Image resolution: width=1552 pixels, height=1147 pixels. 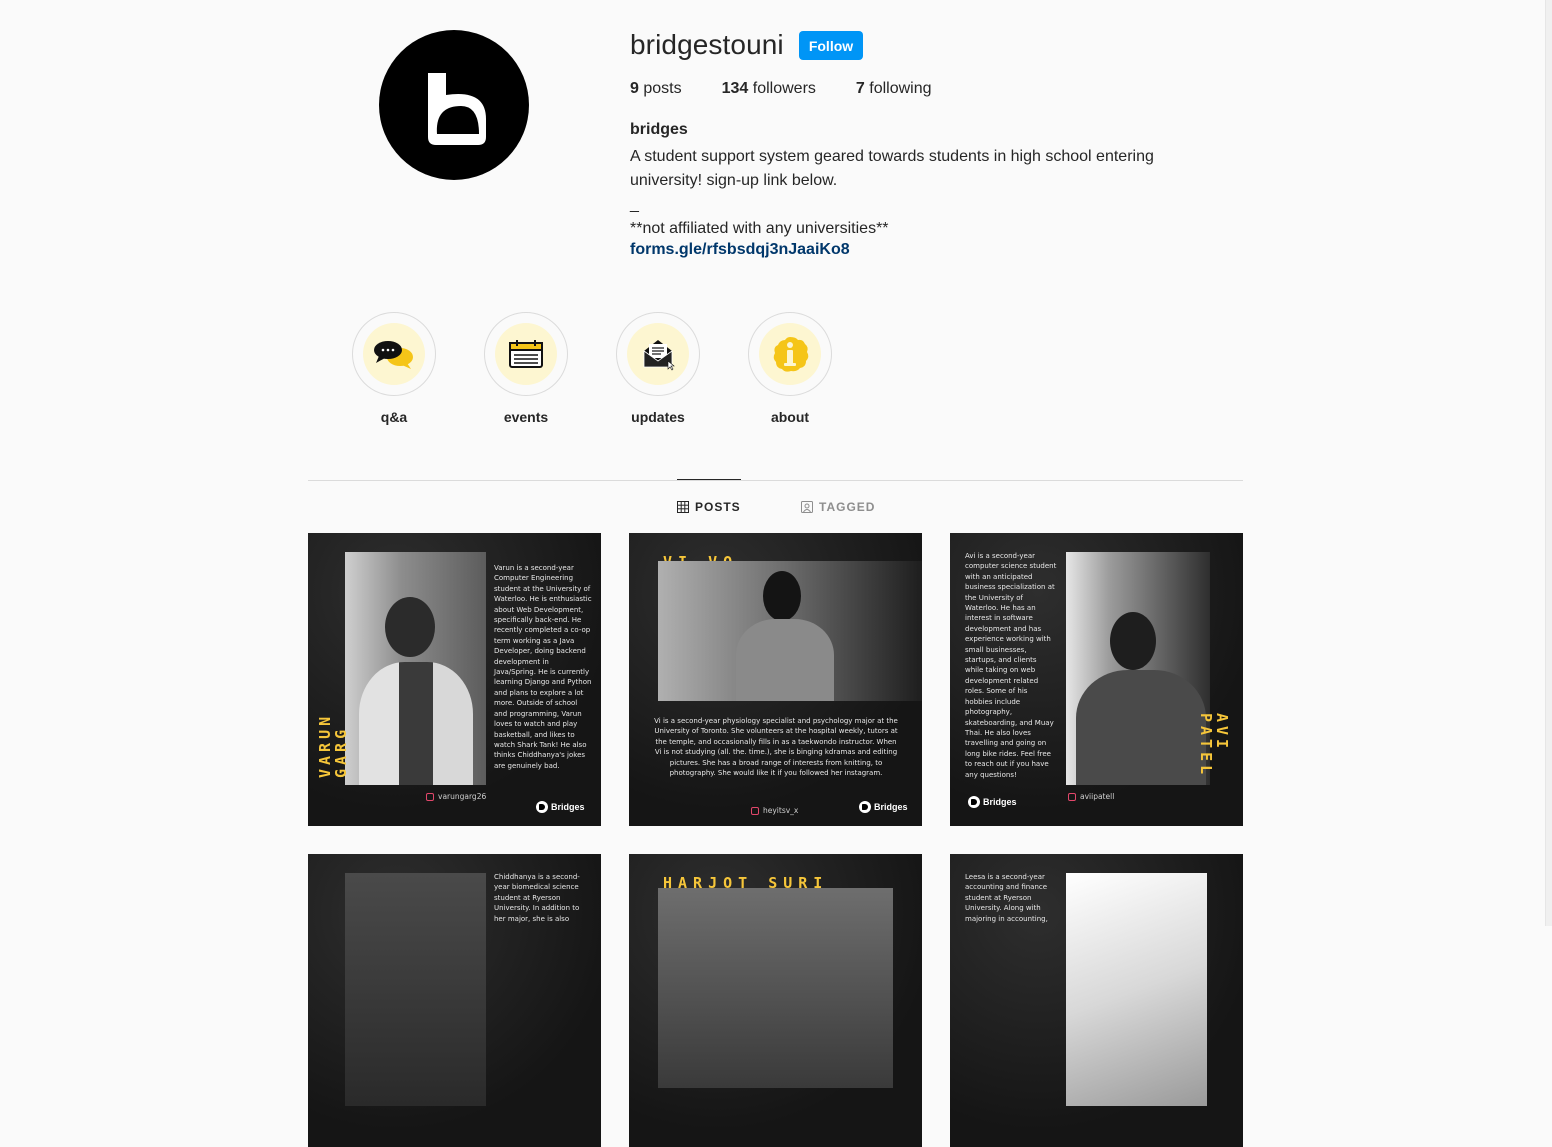 I want to click on post-handle: aviipatell, so click(x=1091, y=796).